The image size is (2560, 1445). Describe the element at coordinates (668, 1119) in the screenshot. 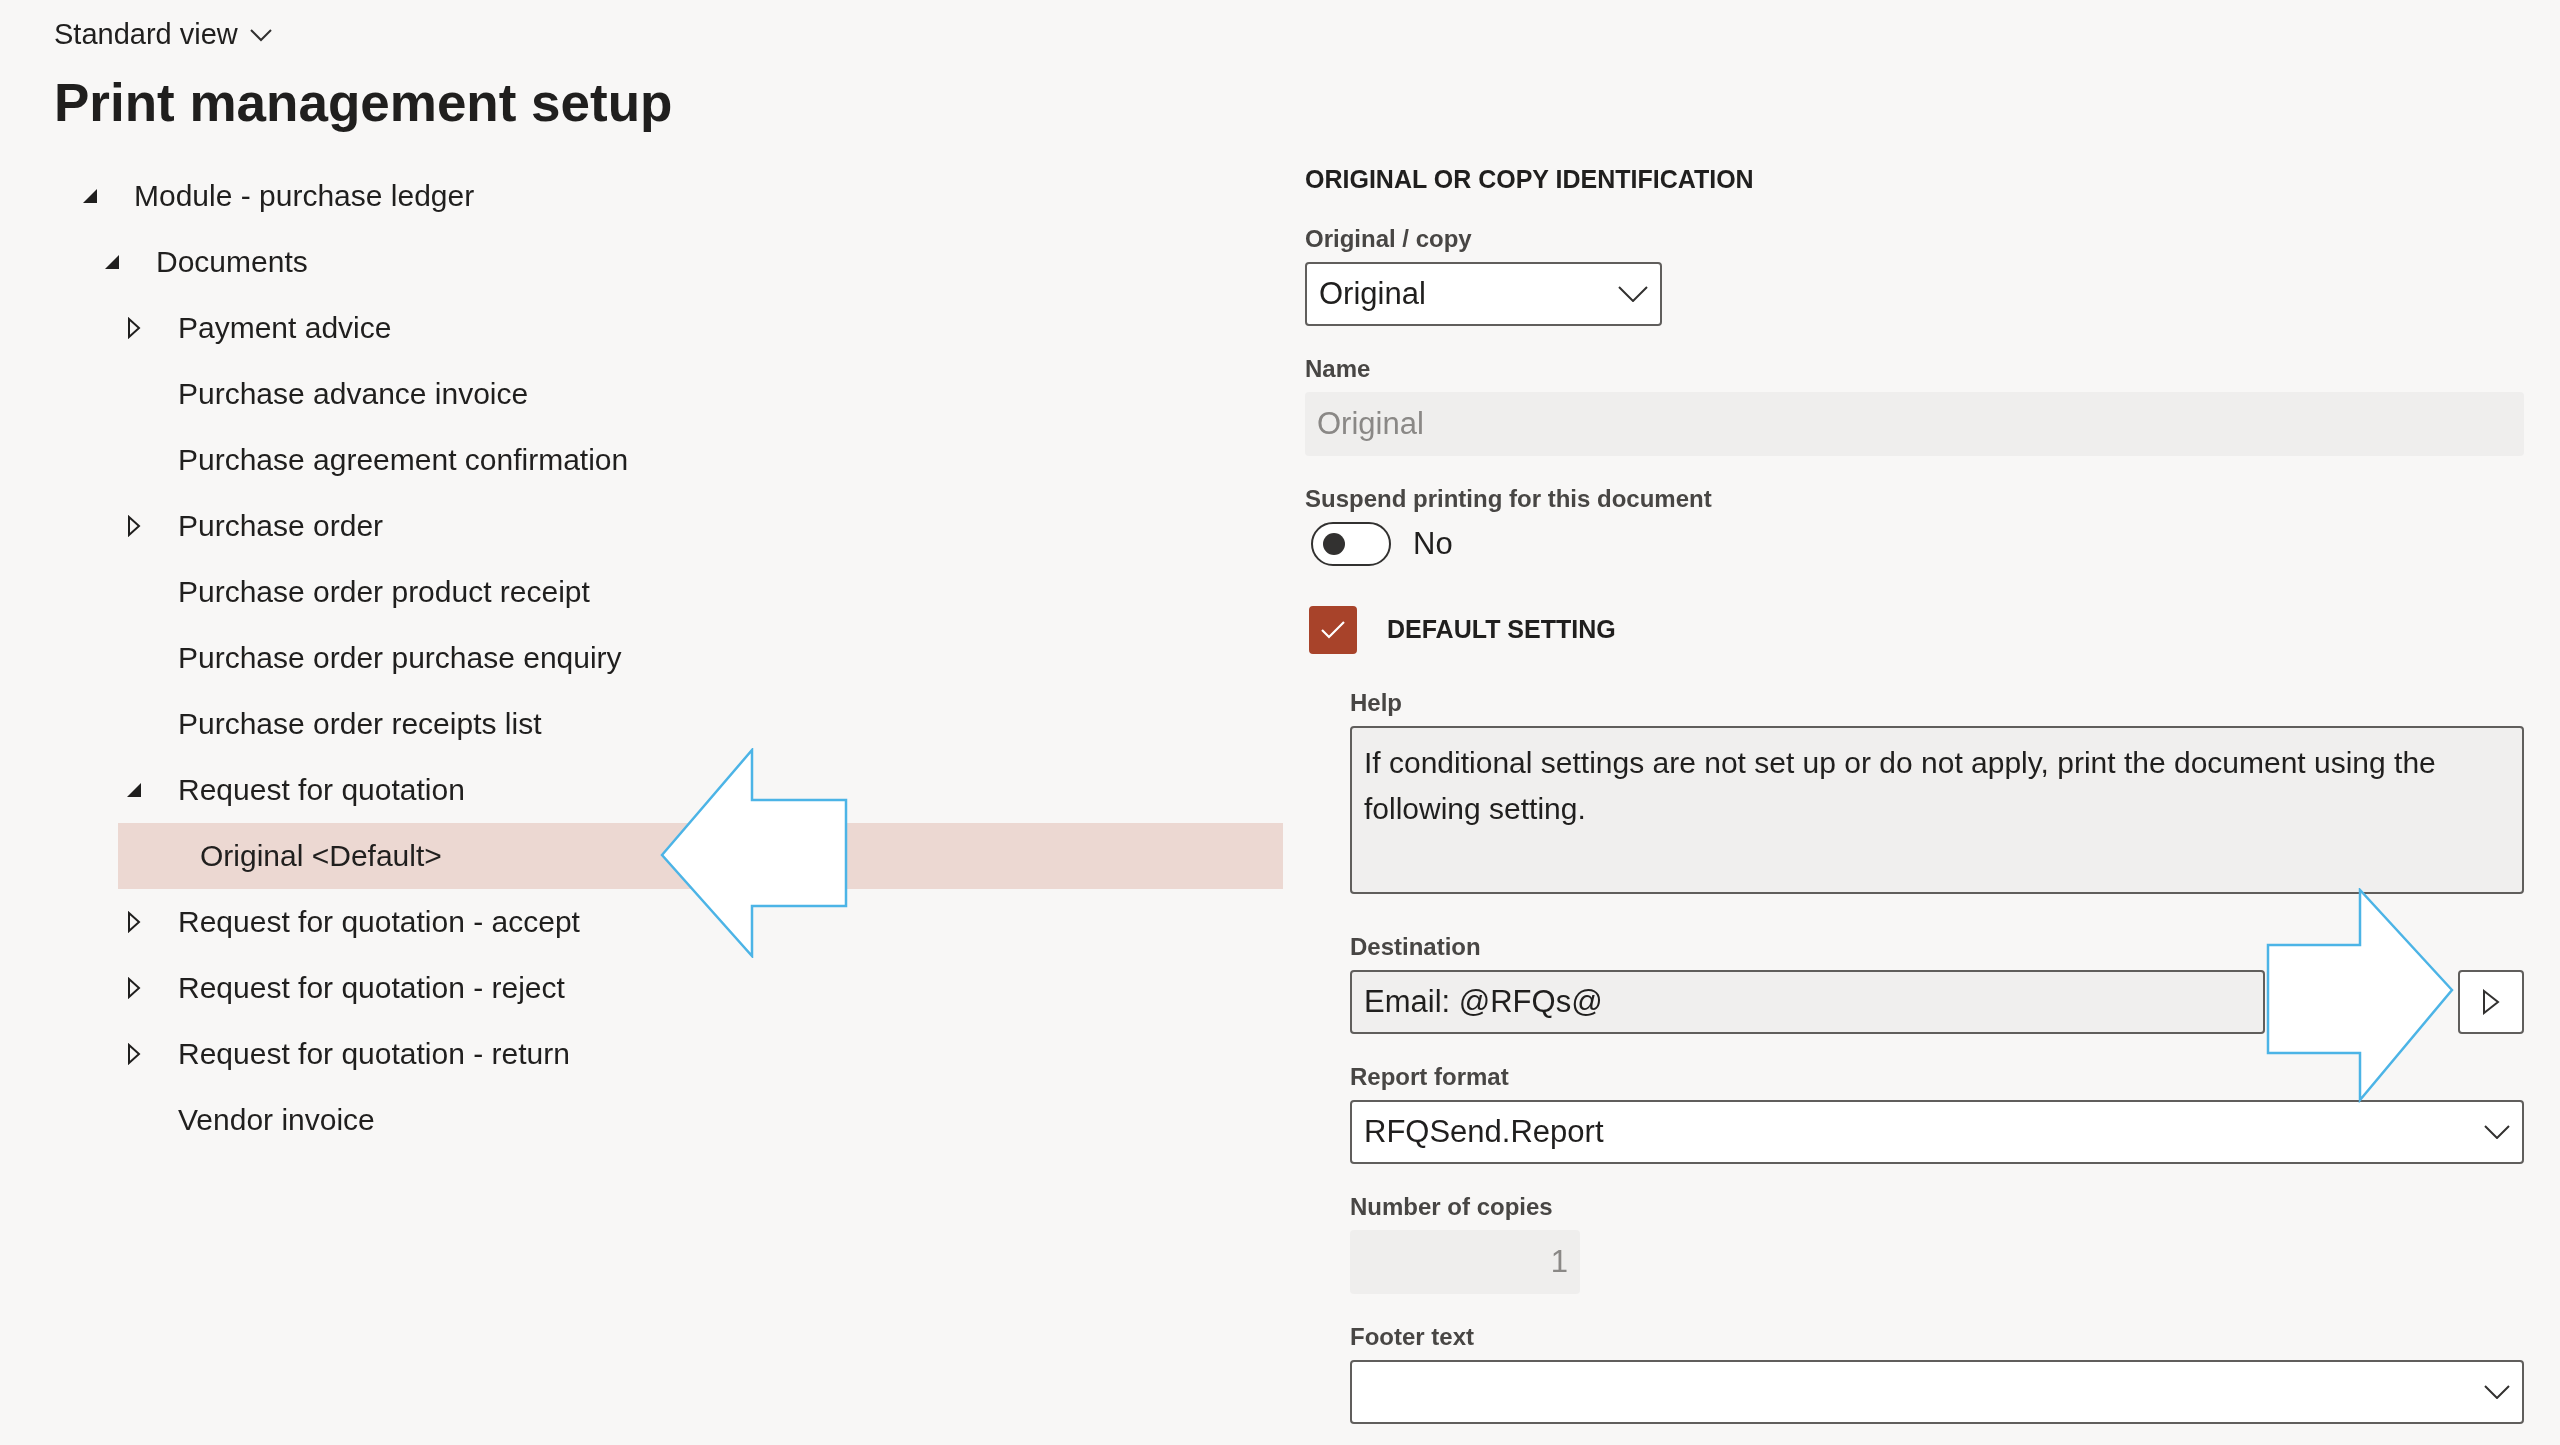

I see `tree-item: Vendor invoice` at that location.